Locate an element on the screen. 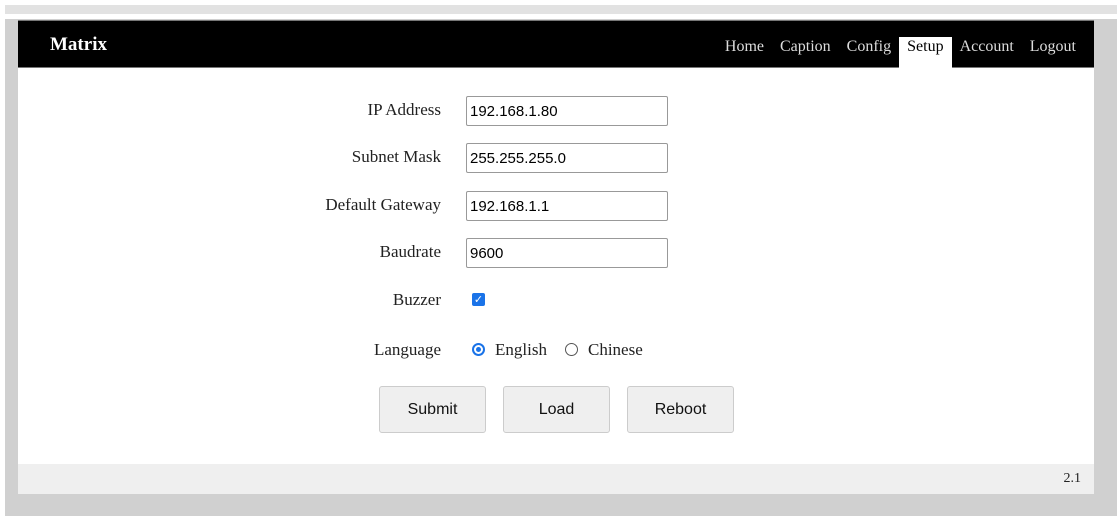 This screenshot has width=1117, height=520. nav-bar: Home Caption Config Setup Account Logout is located at coordinates (900, 44).